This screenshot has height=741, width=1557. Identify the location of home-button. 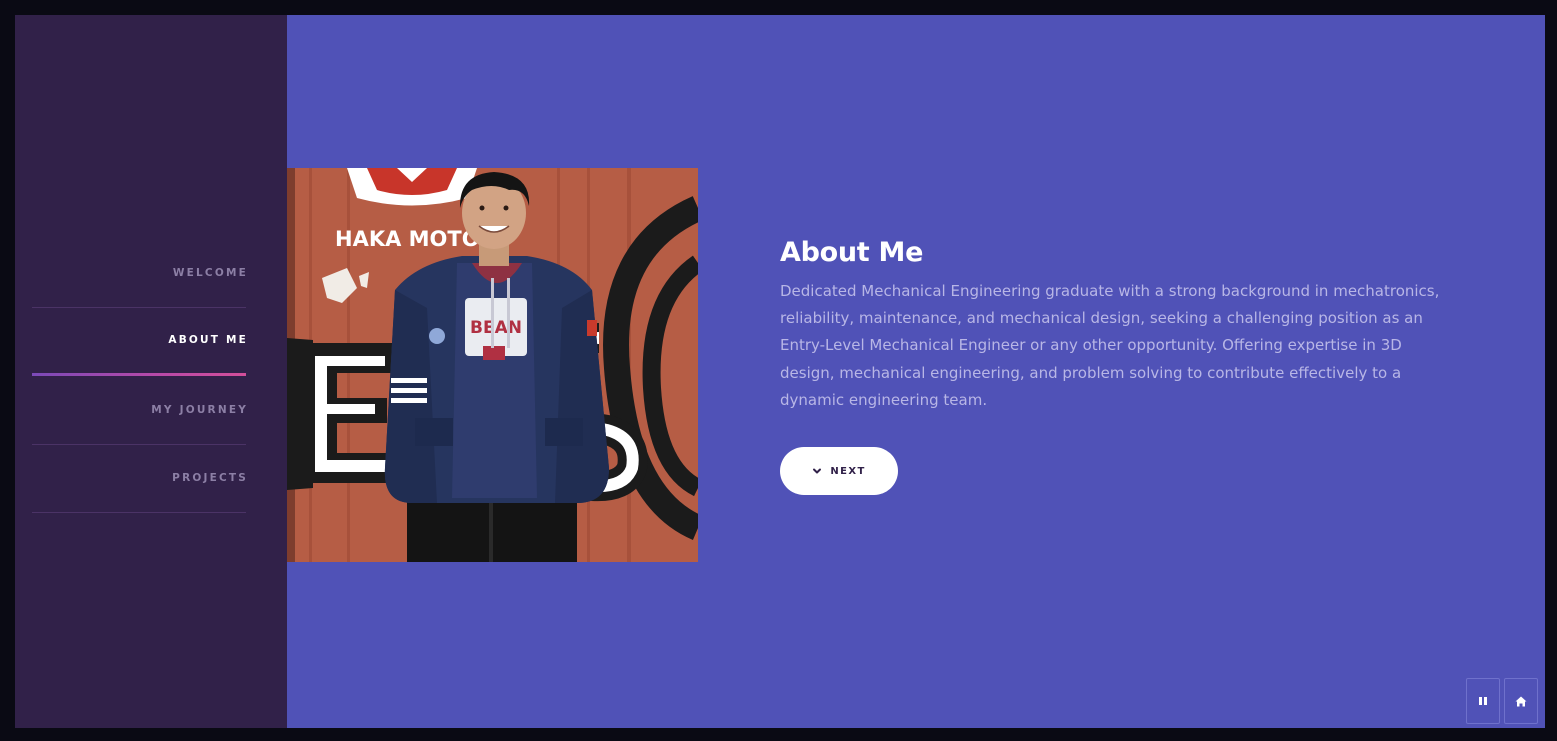
(1521, 701).